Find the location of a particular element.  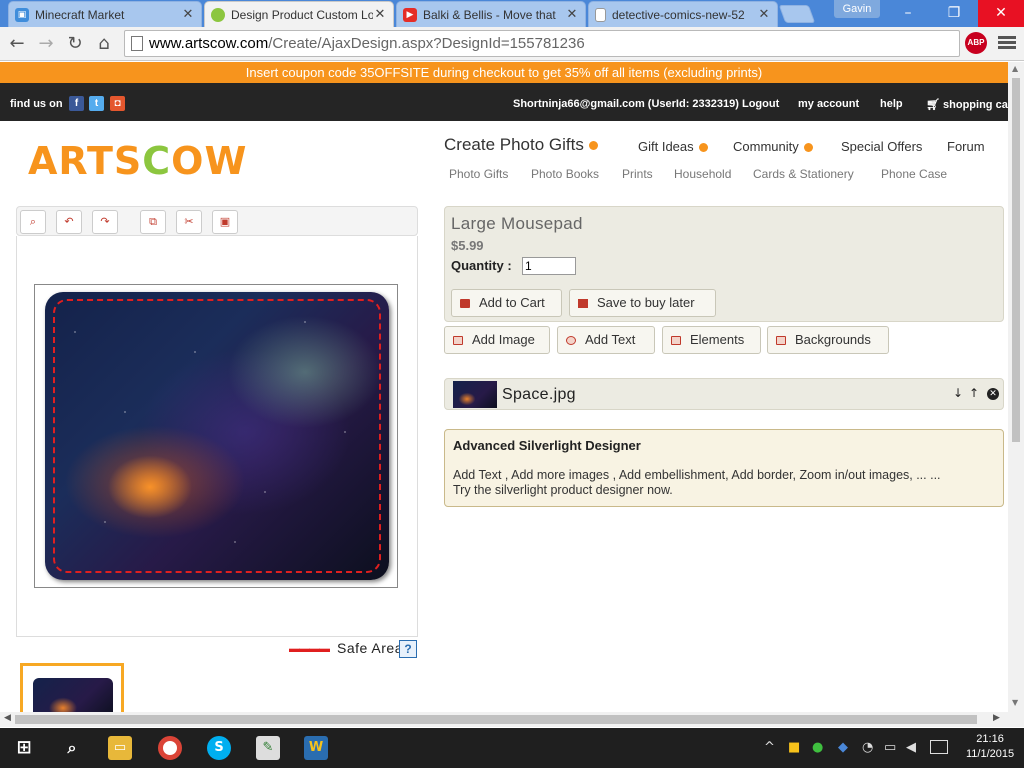

tray-app-icon: ■ is located at coordinates (794, 747).